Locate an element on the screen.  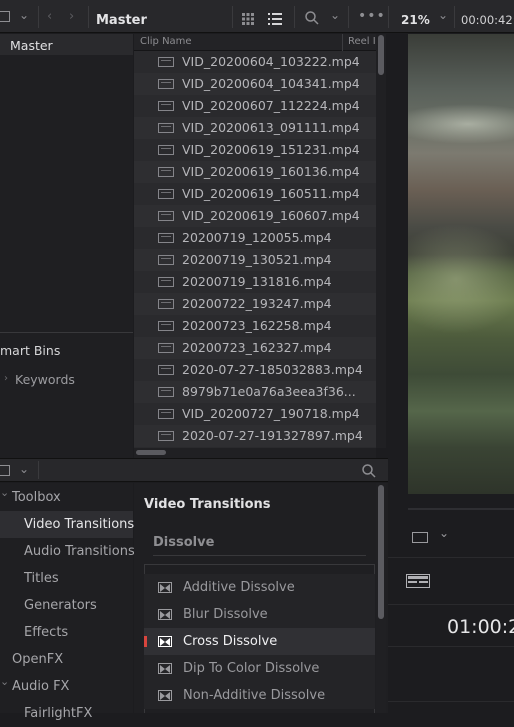
zoom-level: 21% is located at coordinates (415, 20).